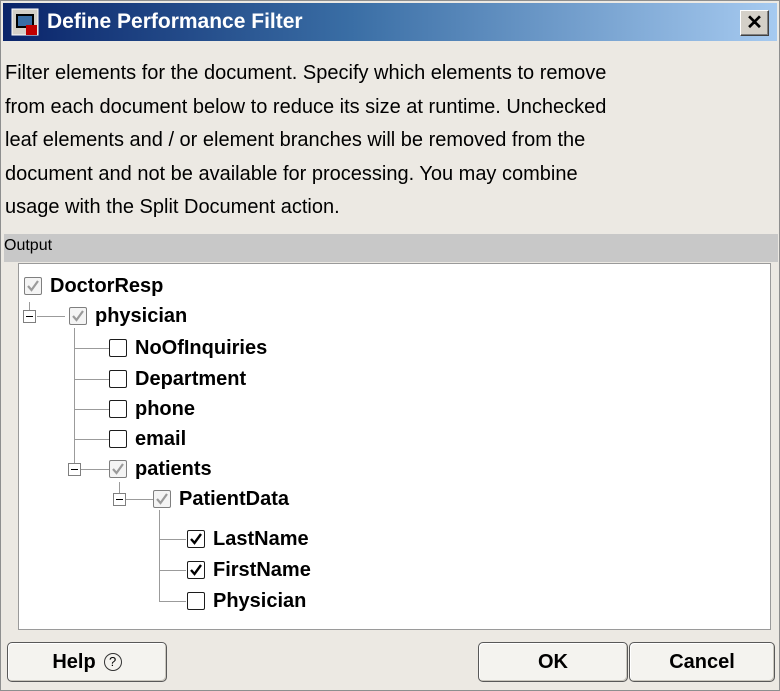  I want to click on tree-node-label: patients, so click(173, 468).